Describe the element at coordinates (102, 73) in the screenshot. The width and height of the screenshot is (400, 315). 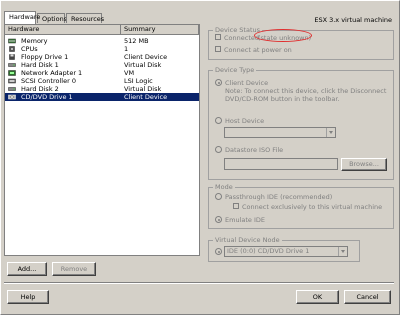
I see `hardware-row-network-adapter: Network Adapter 1 VM` at that location.